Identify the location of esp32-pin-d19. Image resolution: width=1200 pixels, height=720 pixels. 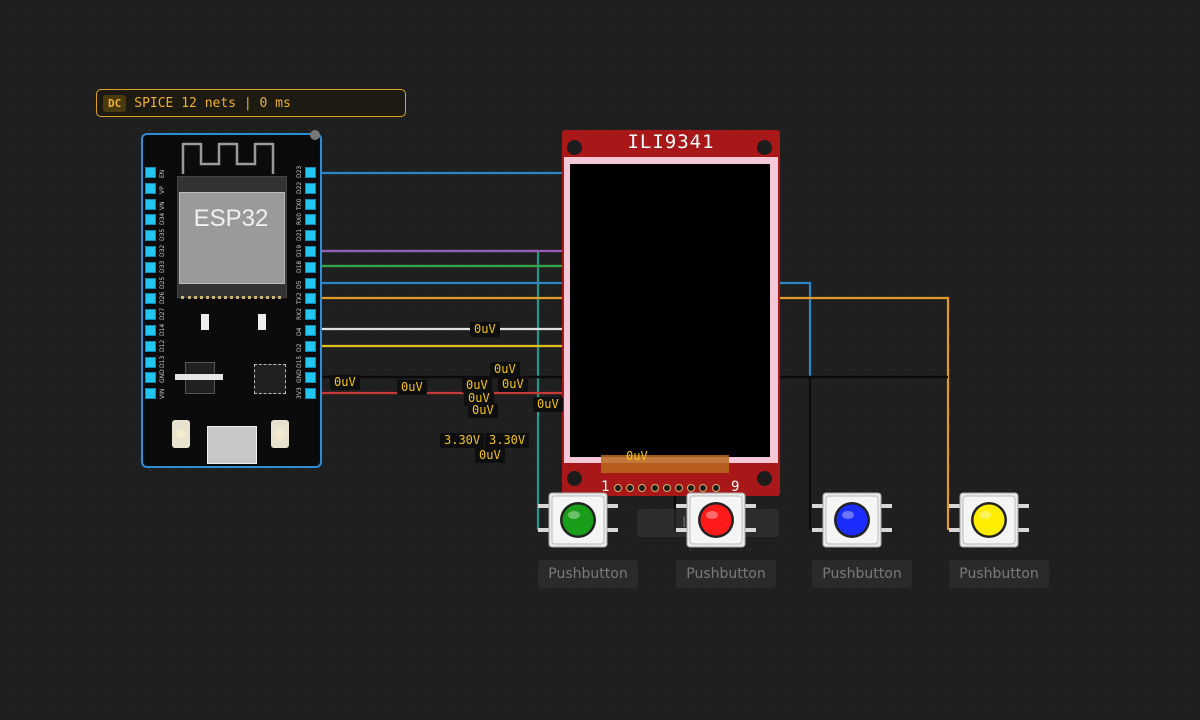
(310, 251).